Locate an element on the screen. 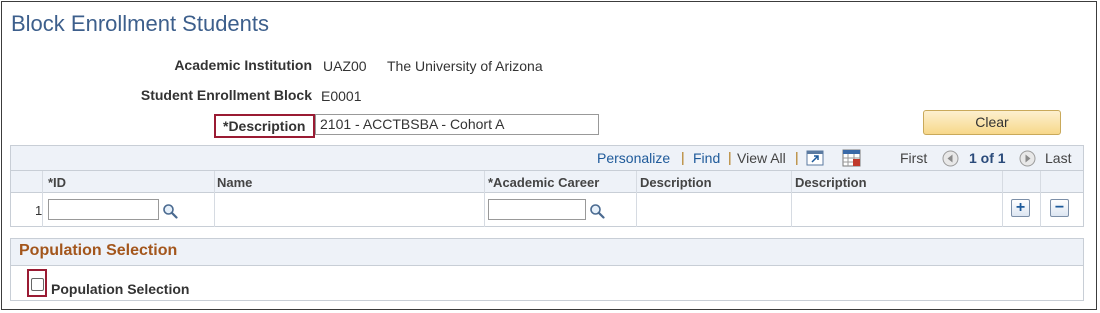  delete-row-button: − is located at coordinates (1059, 208).